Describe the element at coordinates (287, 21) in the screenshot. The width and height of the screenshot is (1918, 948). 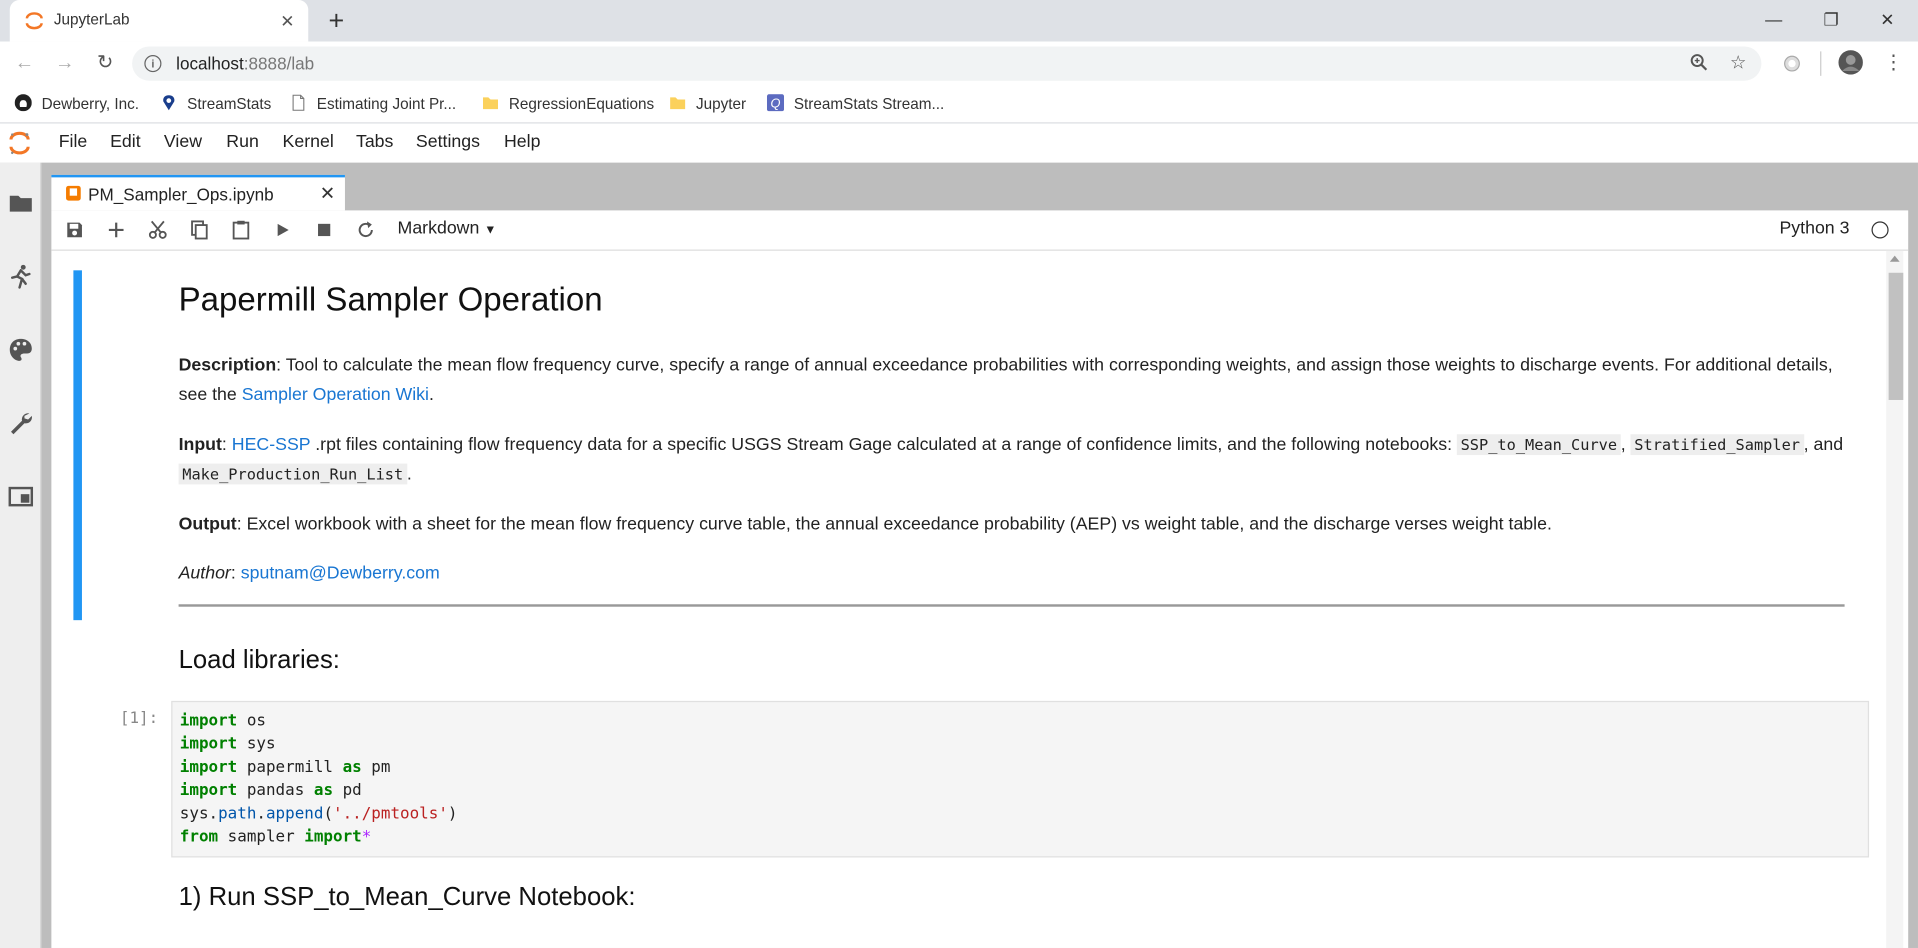
I see `close-tab-icon: ✕` at that location.